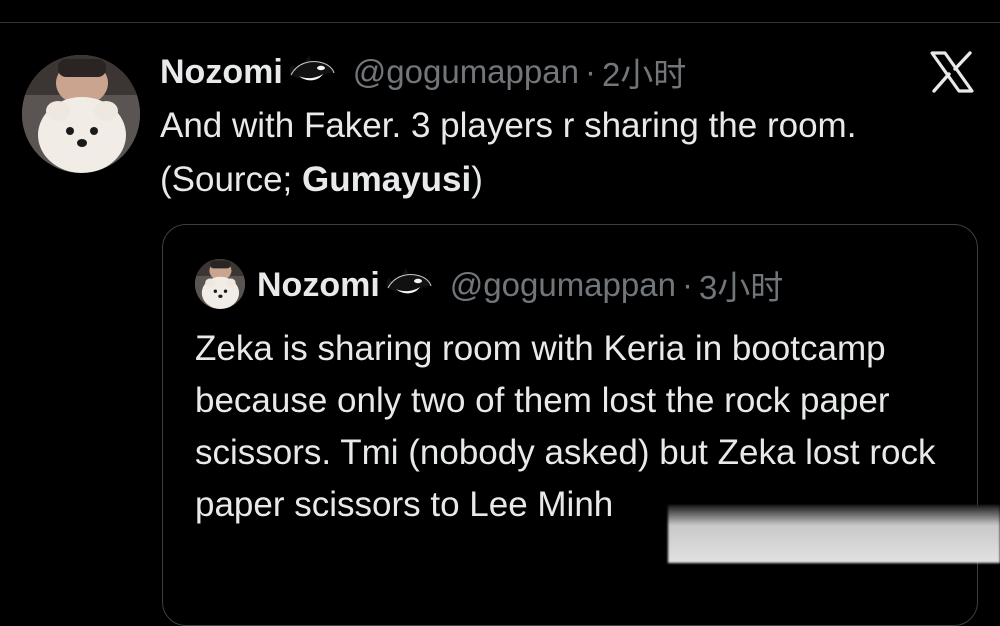 This screenshot has width=1000, height=626. Describe the element at coordinates (477, 179) in the screenshot. I see `source-suffix: )` at that location.